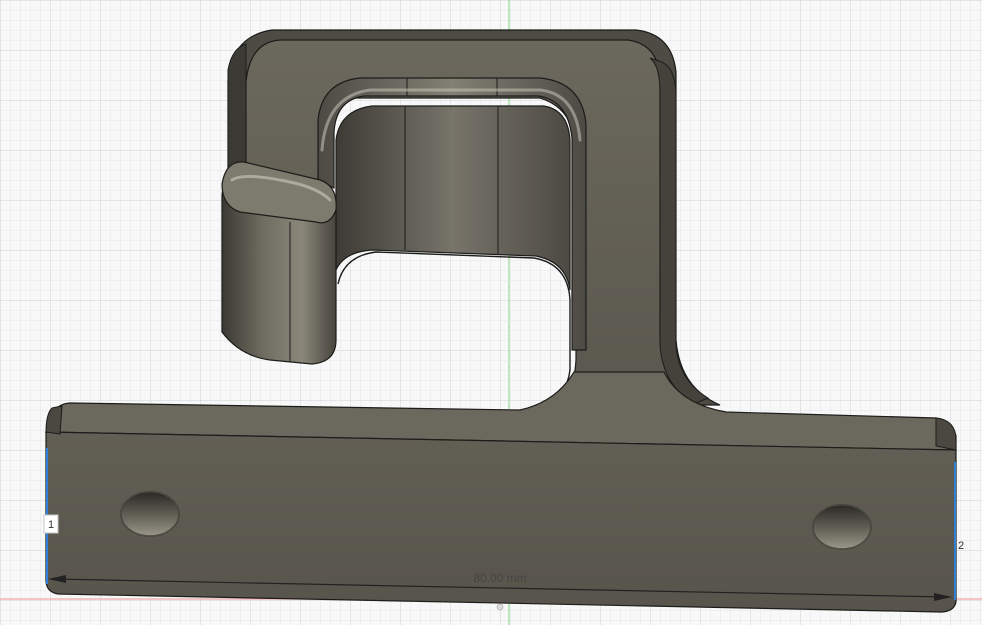 The width and height of the screenshot is (982, 625). What do you see at coordinates (499, 578) in the screenshot?
I see `dimension-label: 80.00 mm` at bounding box center [499, 578].